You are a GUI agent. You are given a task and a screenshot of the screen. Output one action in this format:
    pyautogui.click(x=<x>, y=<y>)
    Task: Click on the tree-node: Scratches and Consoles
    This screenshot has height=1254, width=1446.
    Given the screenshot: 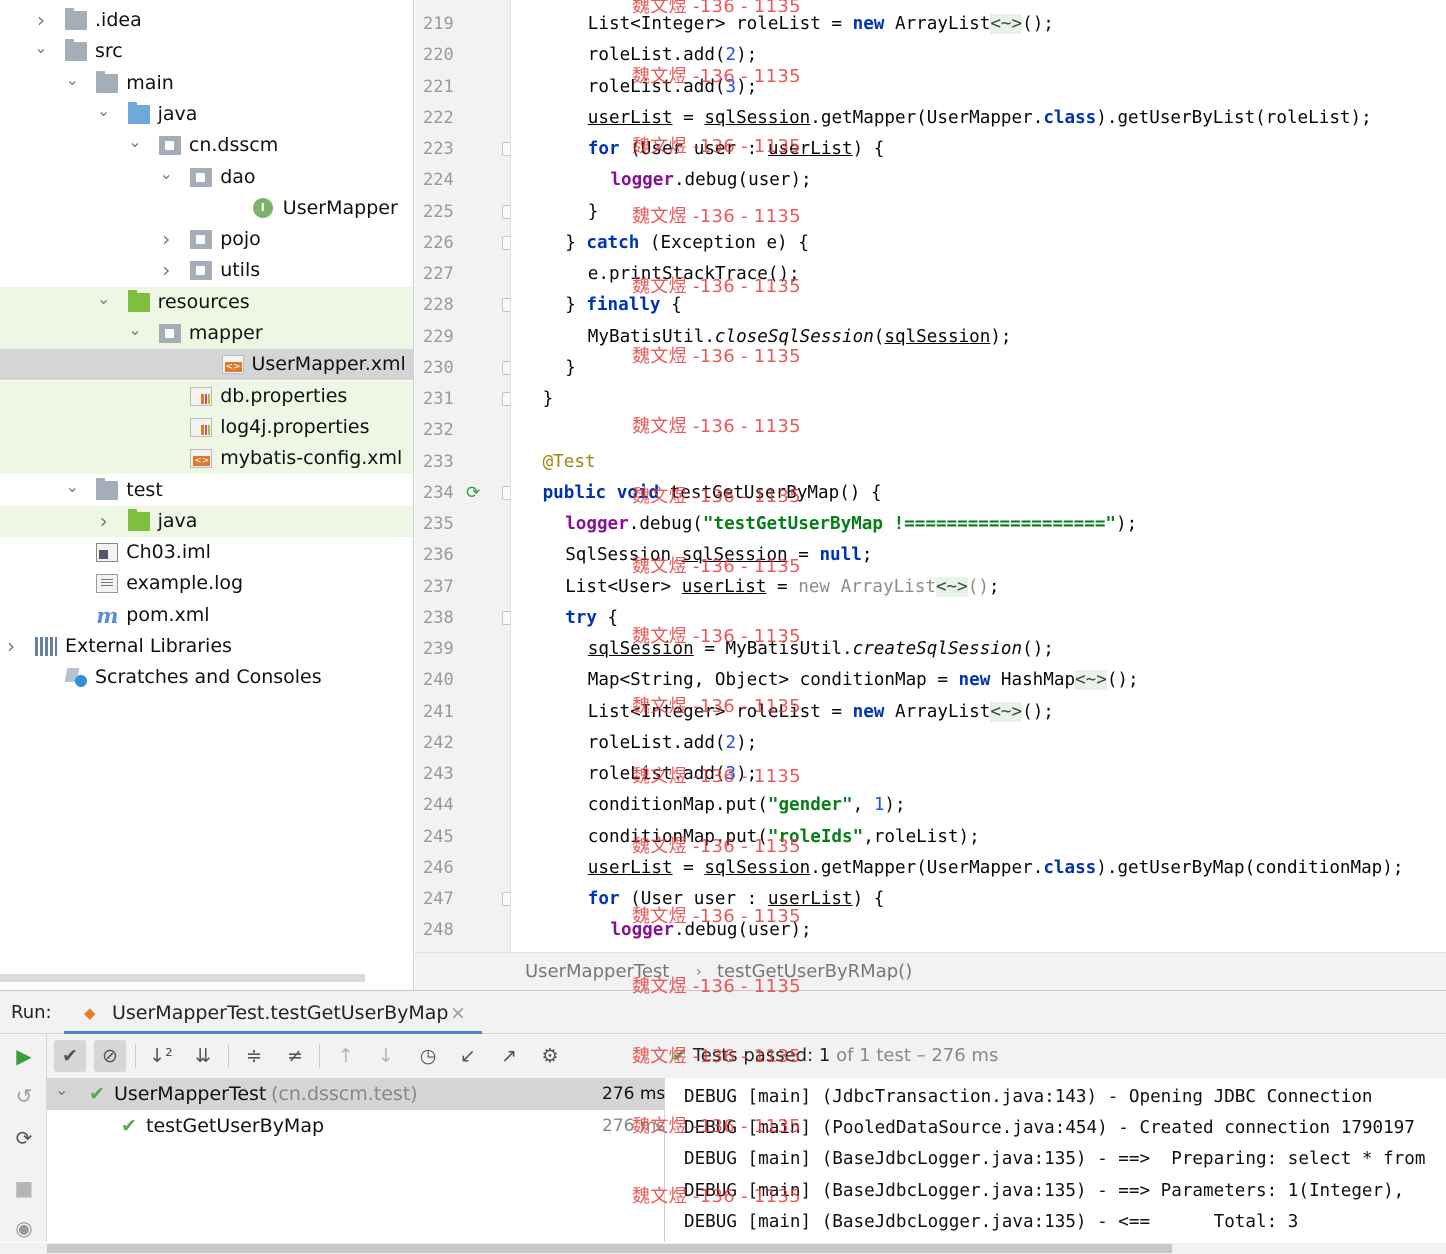 What is the action you would take?
    pyautogui.click(x=206, y=677)
    